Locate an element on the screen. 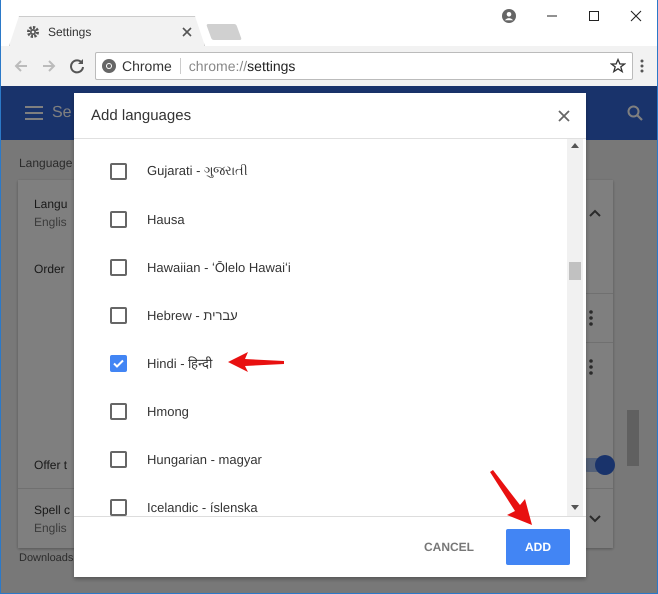 This screenshot has width=658, height=594. checkmark-icon is located at coordinates (118, 363).